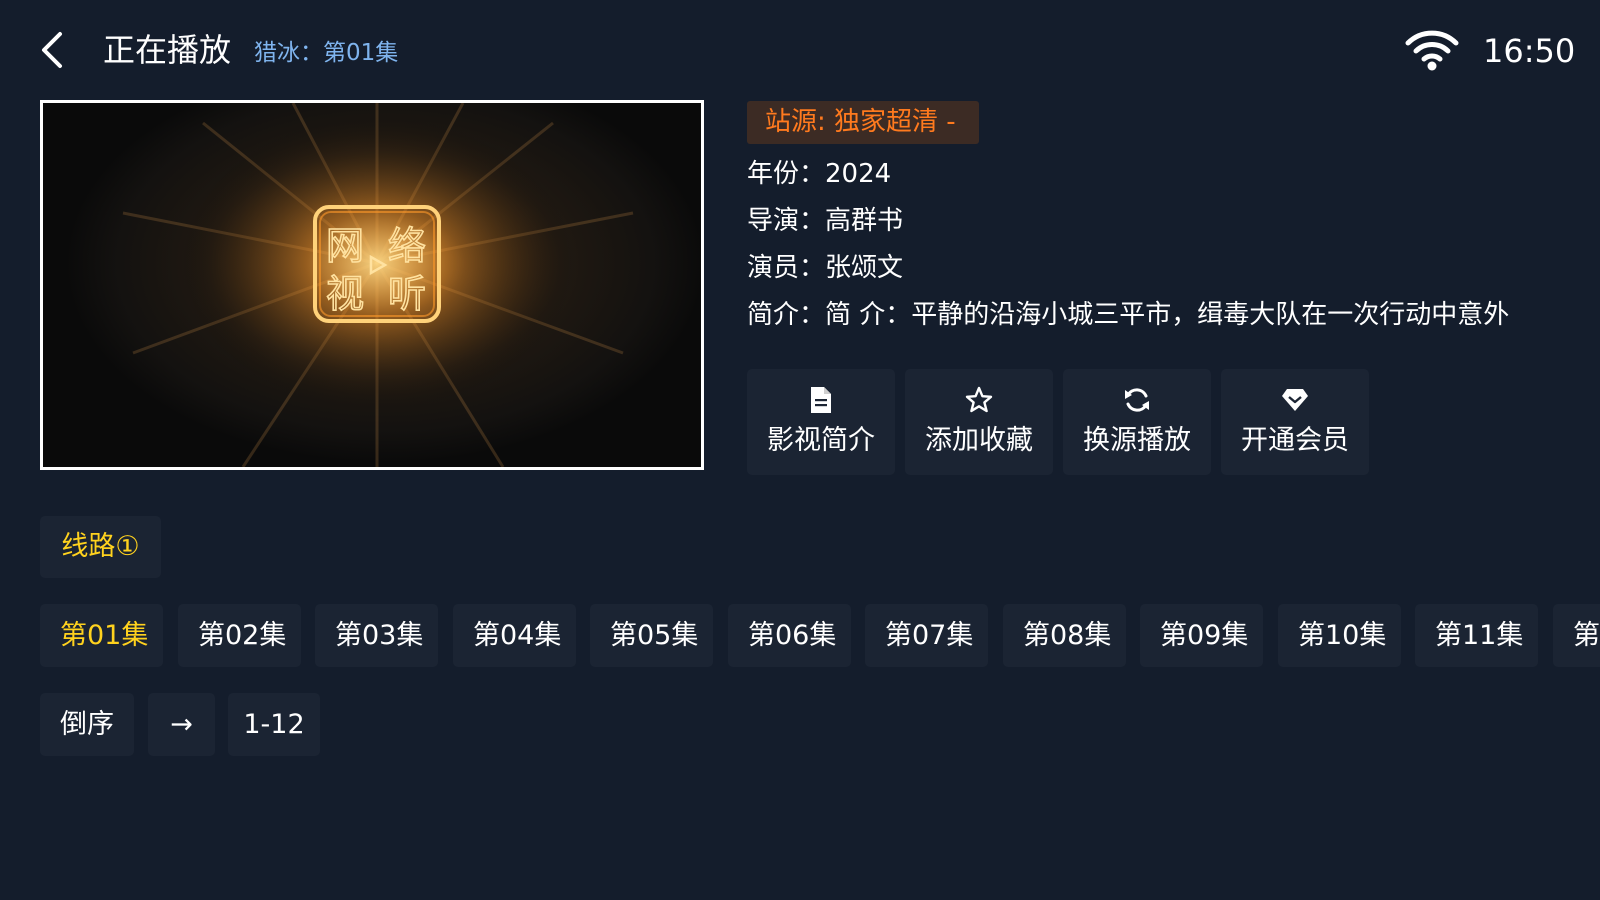  I want to click on year-value: 2024, so click(858, 174).